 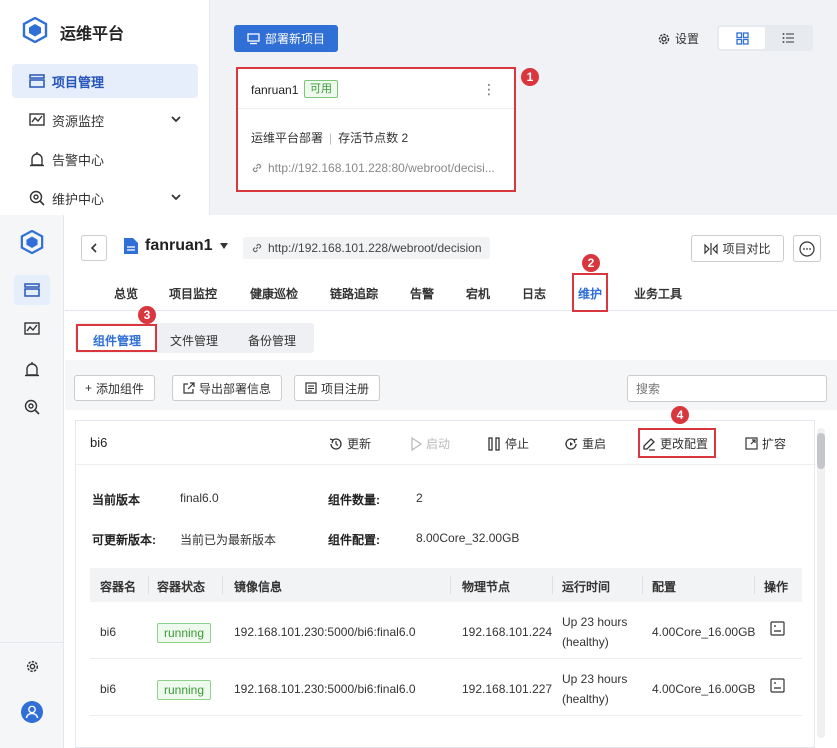 What do you see at coordinates (704, 632) in the screenshot?
I see `container-config: 4.00Core_16.00GB` at bounding box center [704, 632].